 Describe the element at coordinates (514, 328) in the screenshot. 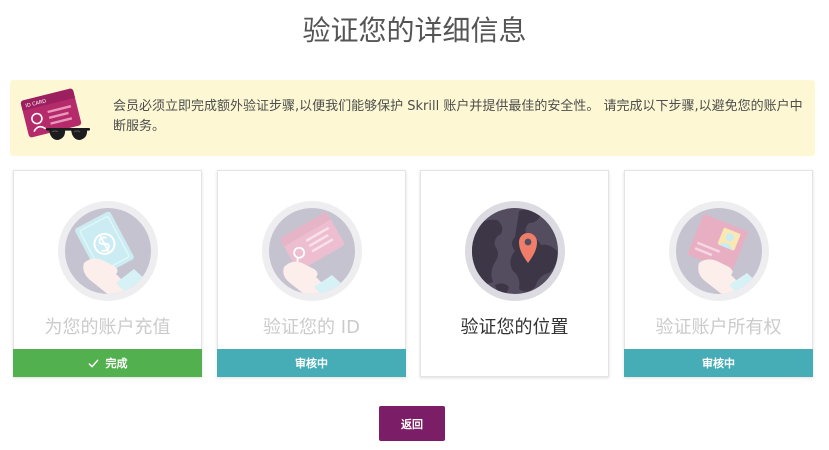

I see `step-label: 验证您的位置` at that location.